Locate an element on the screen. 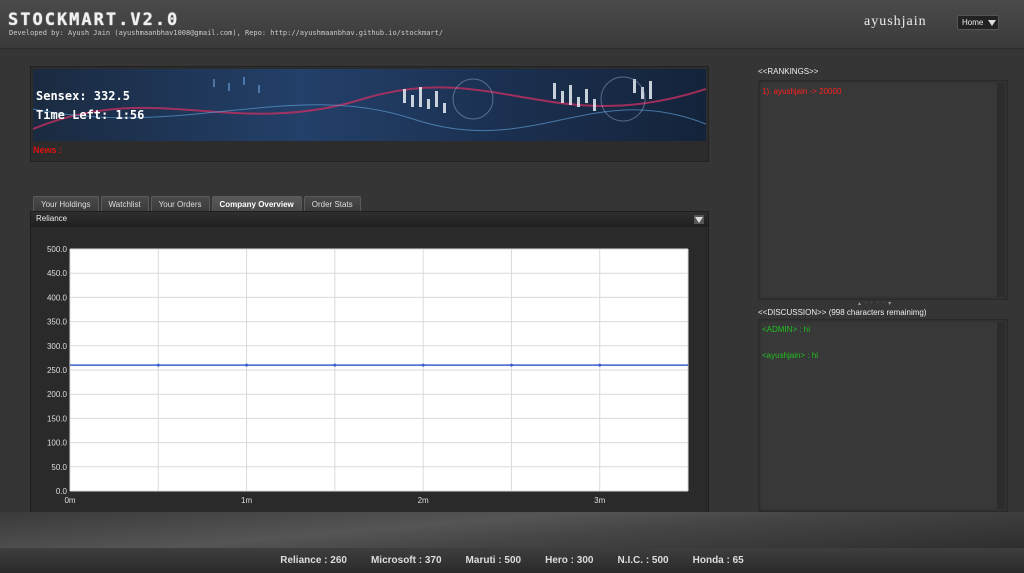  y-tick-label: 200.0 is located at coordinates (57, 394).